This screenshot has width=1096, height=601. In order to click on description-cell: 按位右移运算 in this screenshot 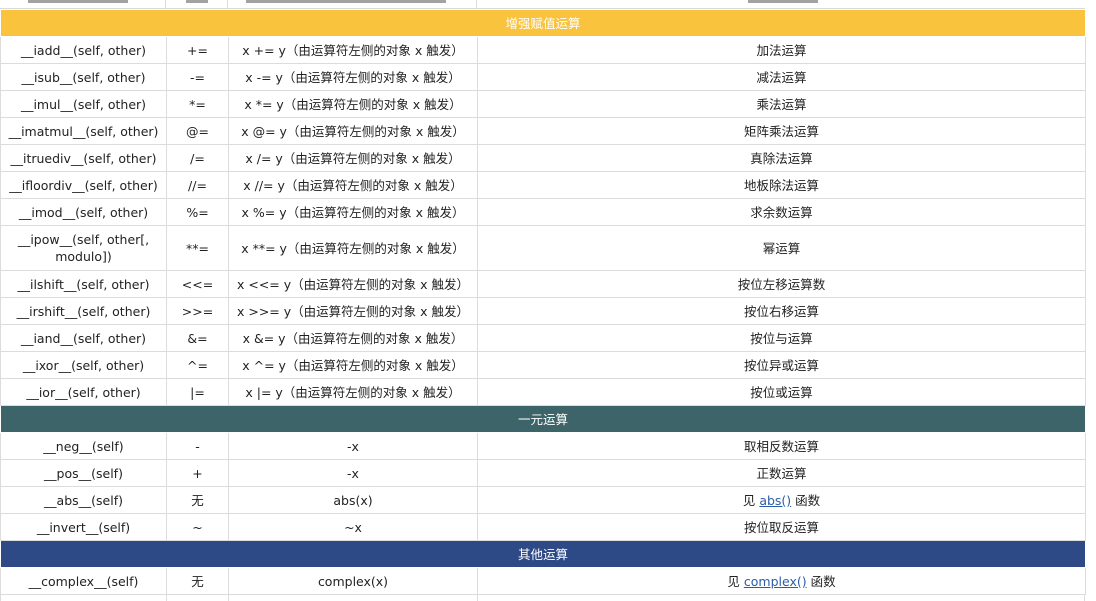, I will do `click(781, 311)`.